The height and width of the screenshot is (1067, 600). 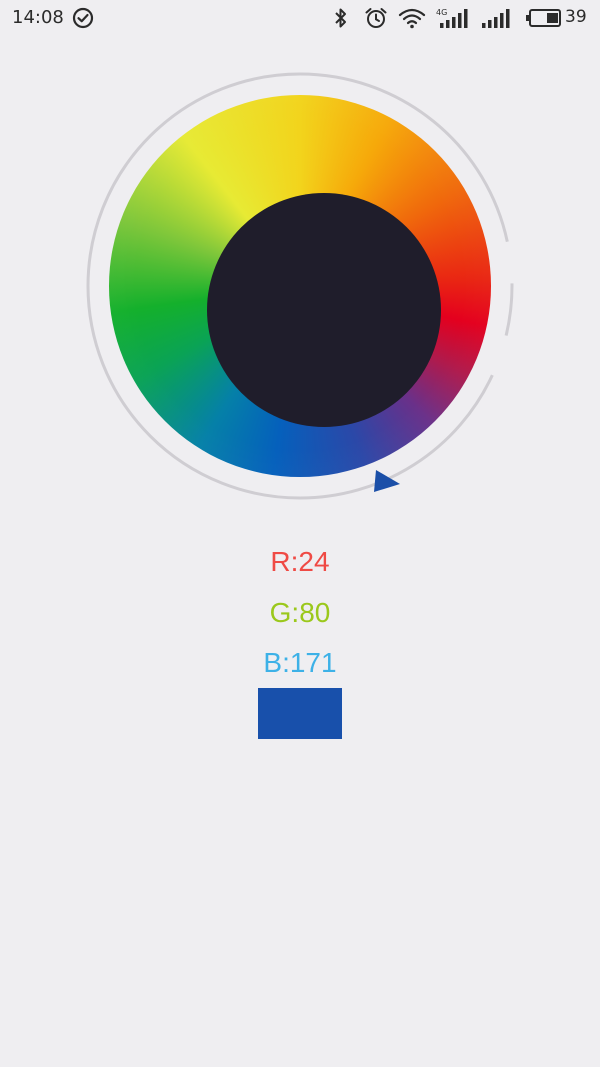 I want to click on status-time: 14:08, so click(x=38, y=17).